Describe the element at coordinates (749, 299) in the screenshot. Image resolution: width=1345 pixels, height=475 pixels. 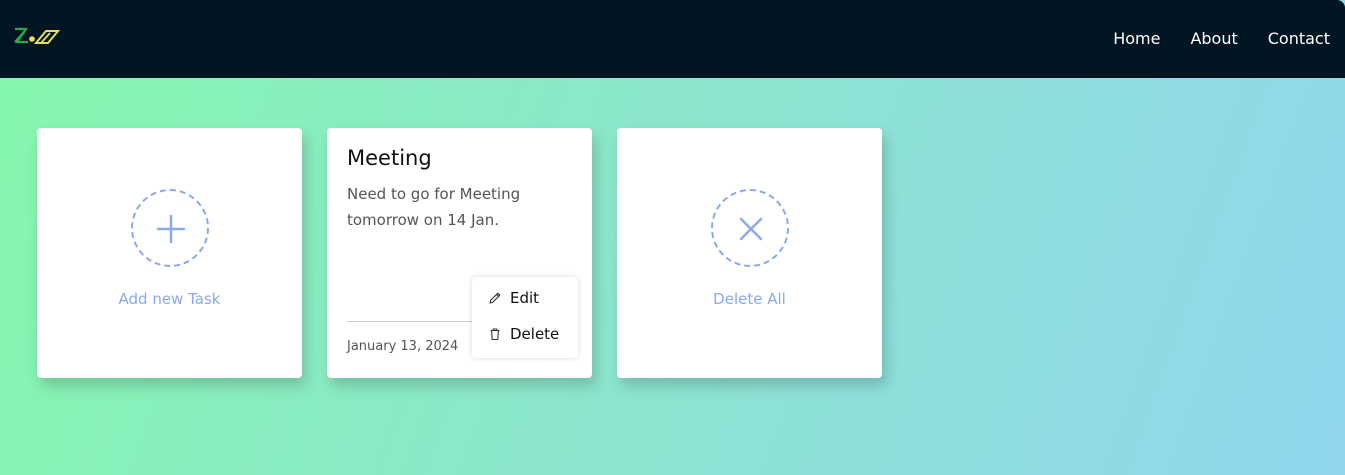
I see `delete-all-label: Delete All` at that location.